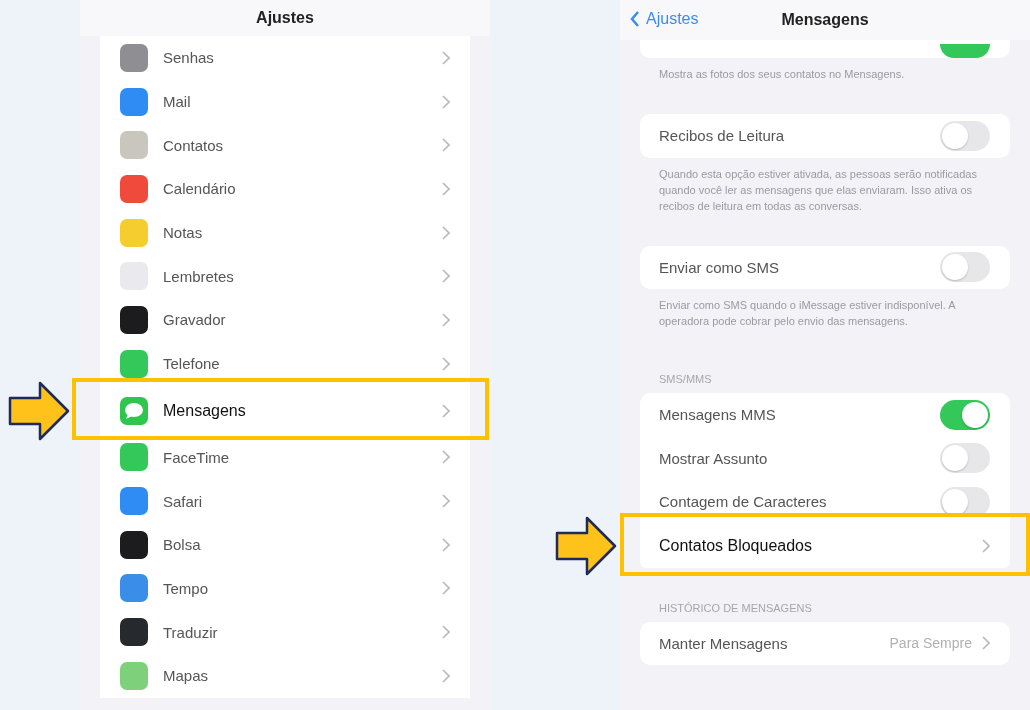 The image size is (1030, 710). Describe the element at coordinates (183, 501) in the screenshot. I see `row-label: Safari` at that location.